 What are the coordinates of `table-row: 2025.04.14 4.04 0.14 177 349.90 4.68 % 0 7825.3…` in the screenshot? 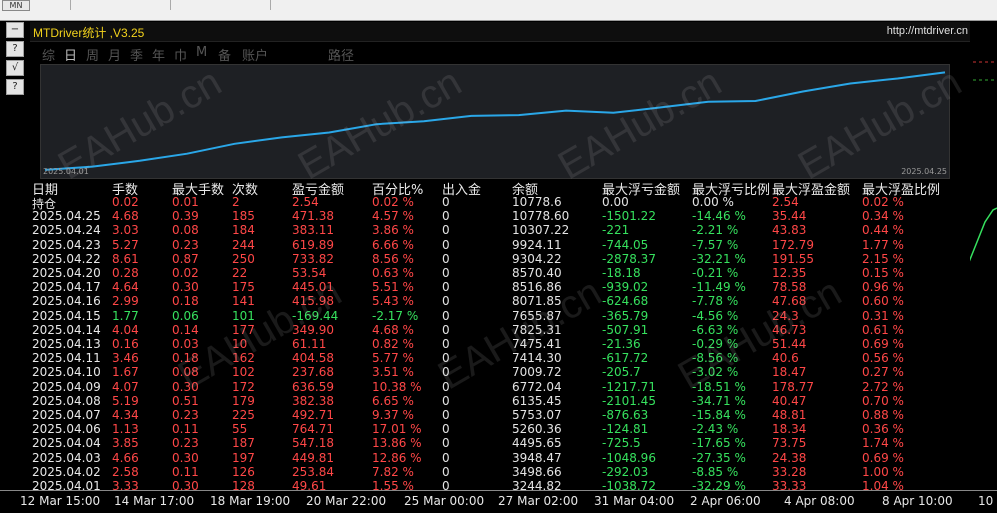 It's located at (500, 330).